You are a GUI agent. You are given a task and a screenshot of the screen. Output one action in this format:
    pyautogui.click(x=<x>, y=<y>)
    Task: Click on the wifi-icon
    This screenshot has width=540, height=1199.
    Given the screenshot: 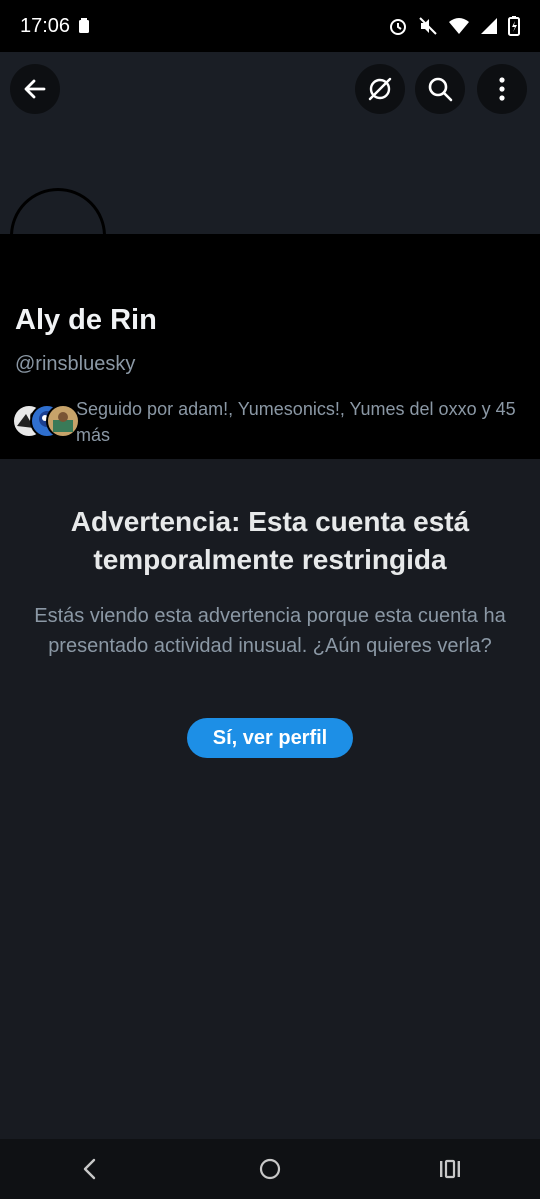 What is the action you would take?
    pyautogui.click(x=459, y=26)
    